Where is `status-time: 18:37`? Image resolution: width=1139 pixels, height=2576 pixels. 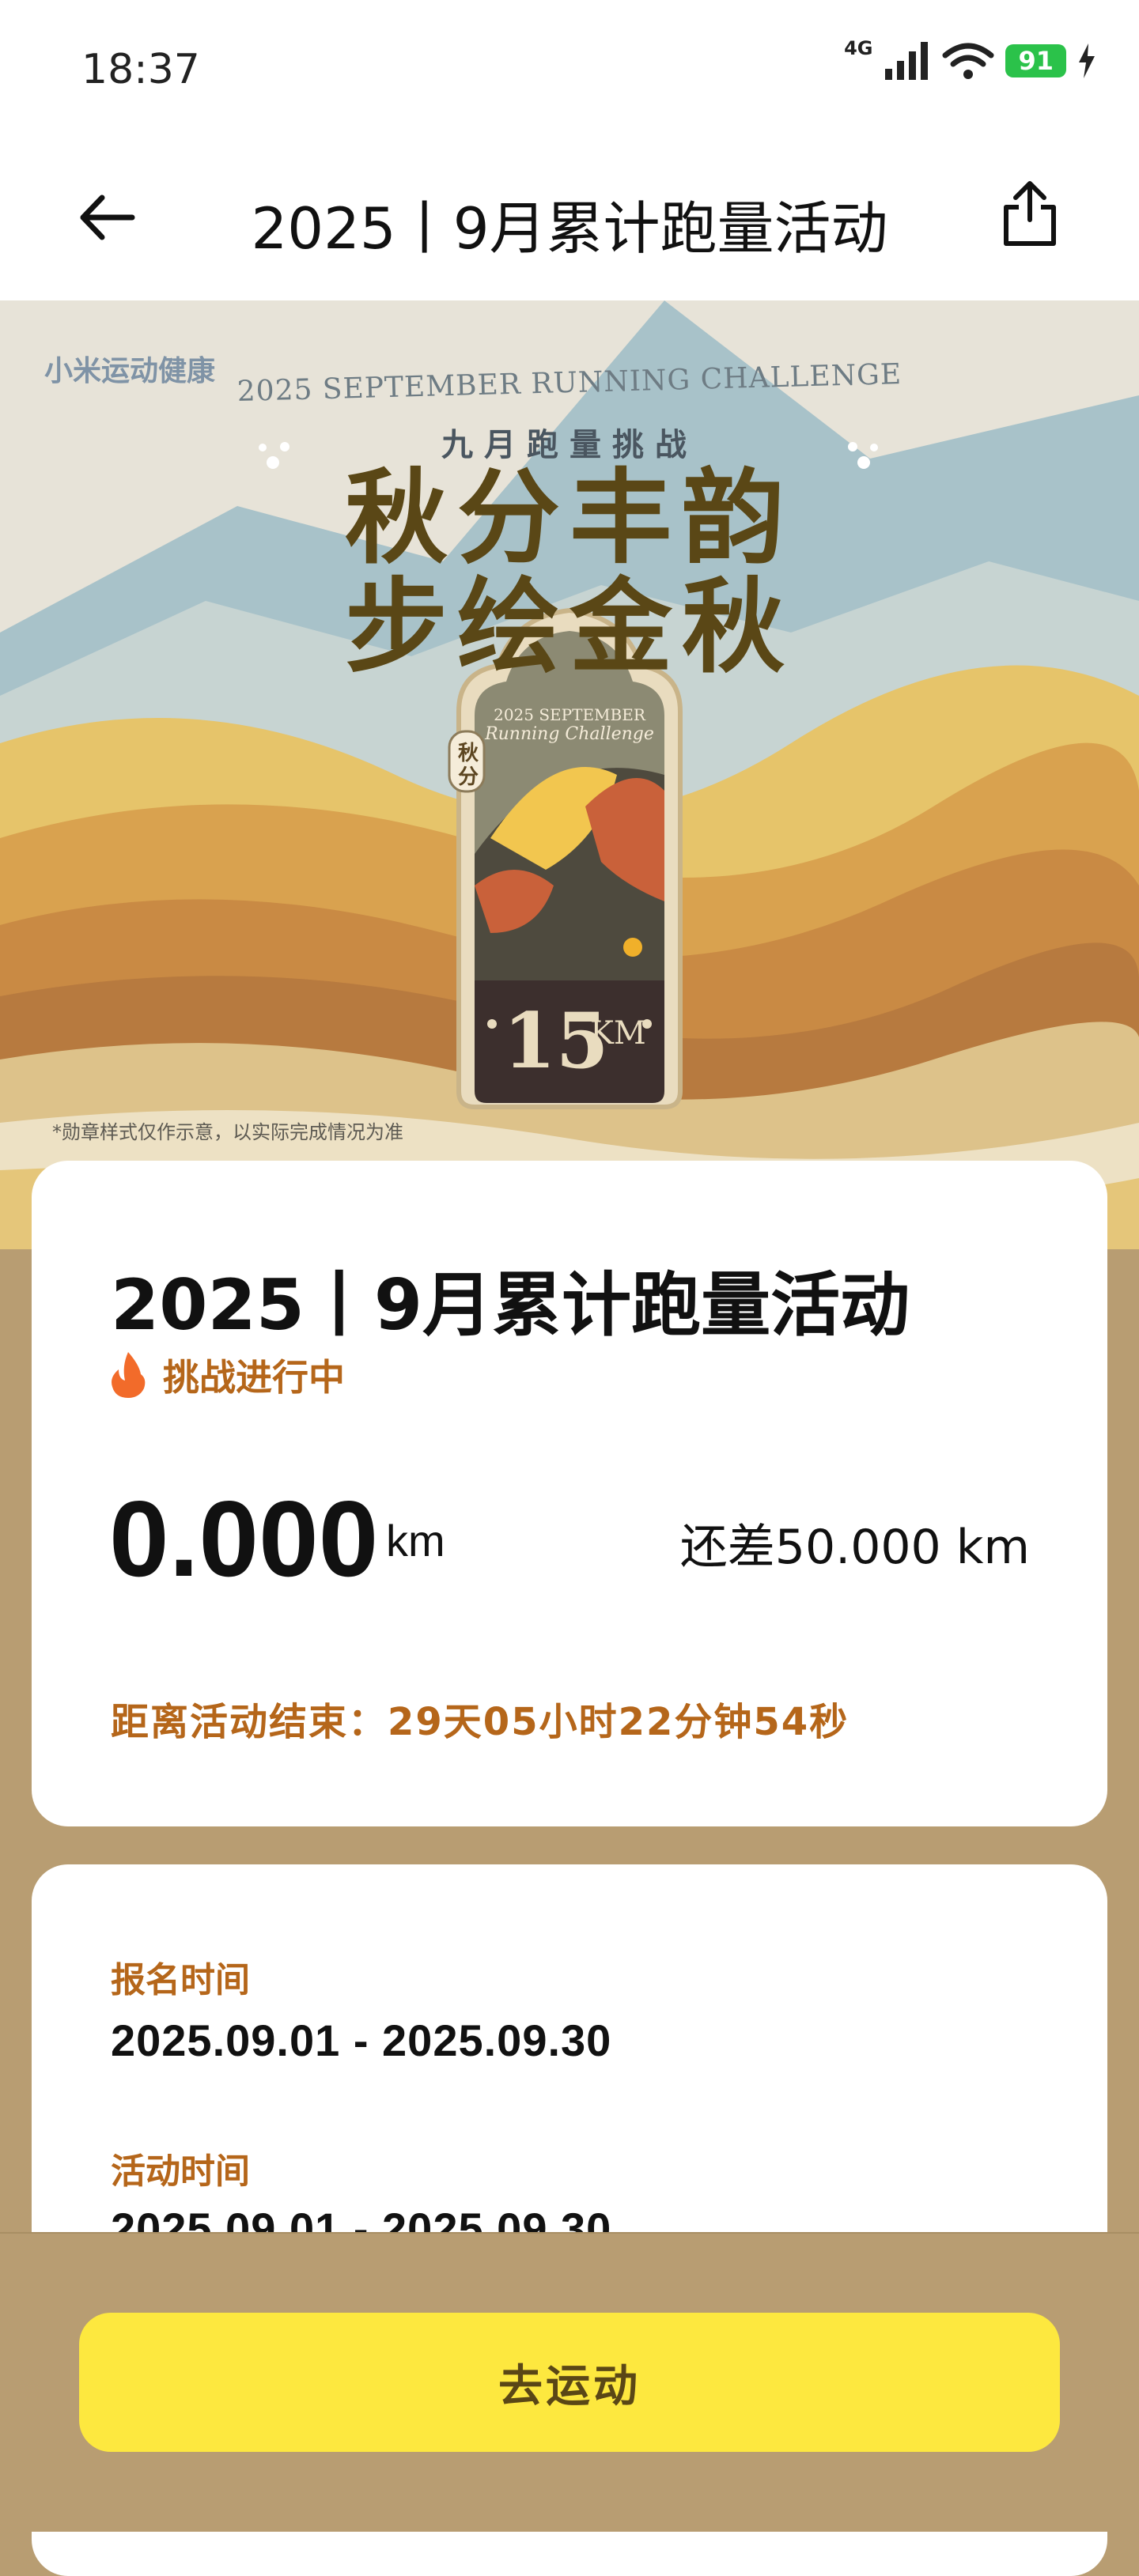
status-time: 18:37 is located at coordinates (140, 69).